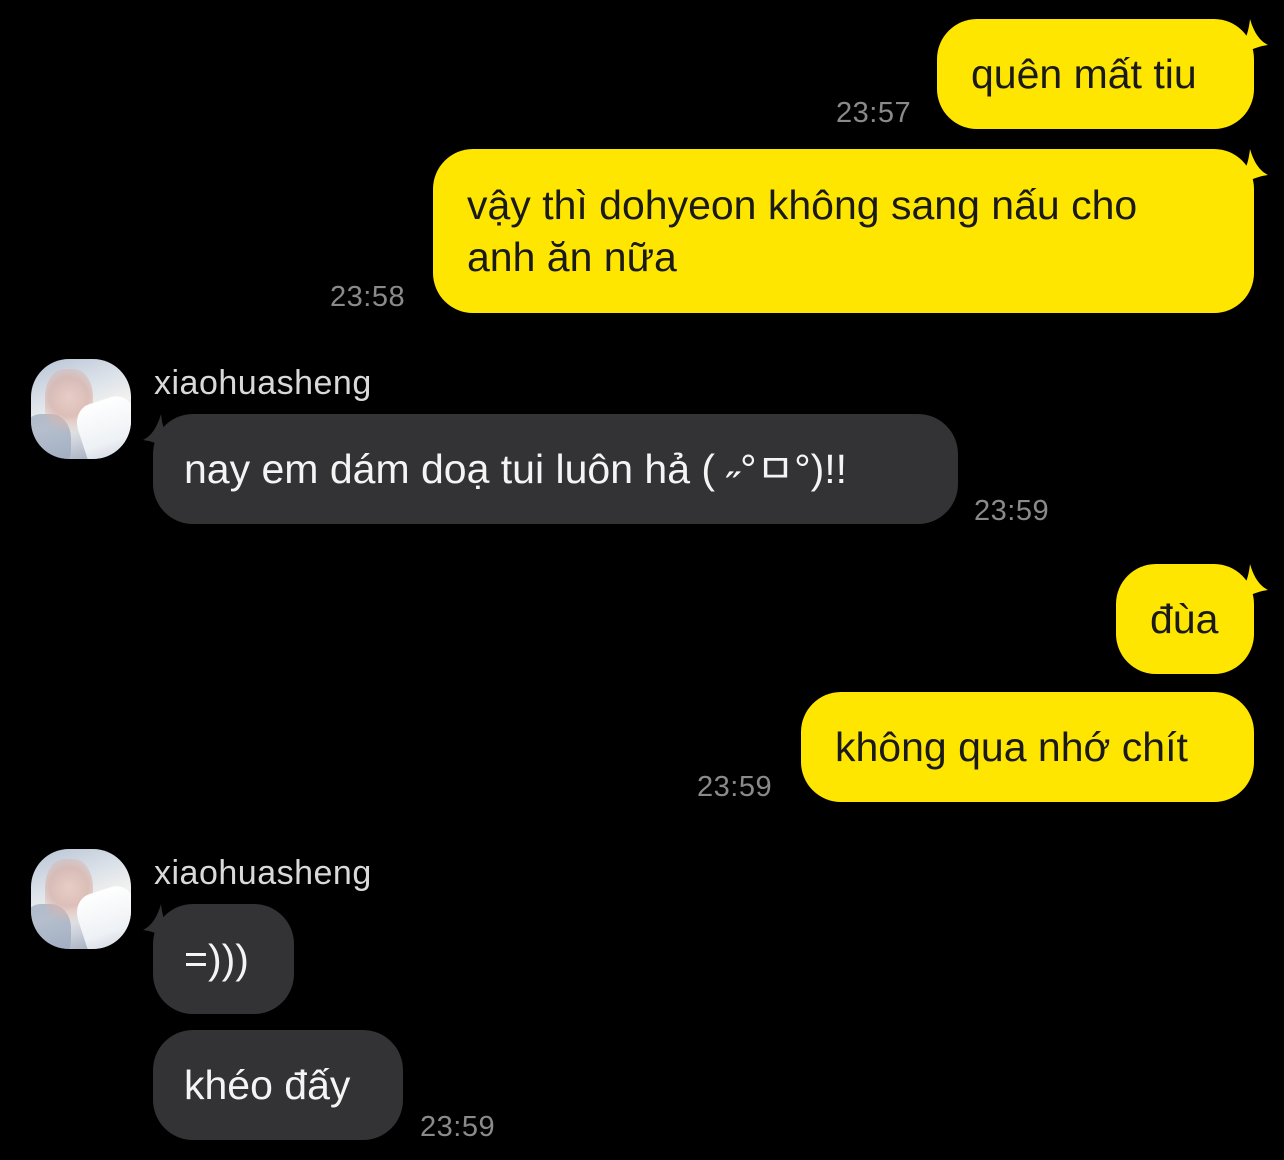 The image size is (1284, 1160). I want to click on incoming-message-bubble: khéo đấy, so click(278, 1085).